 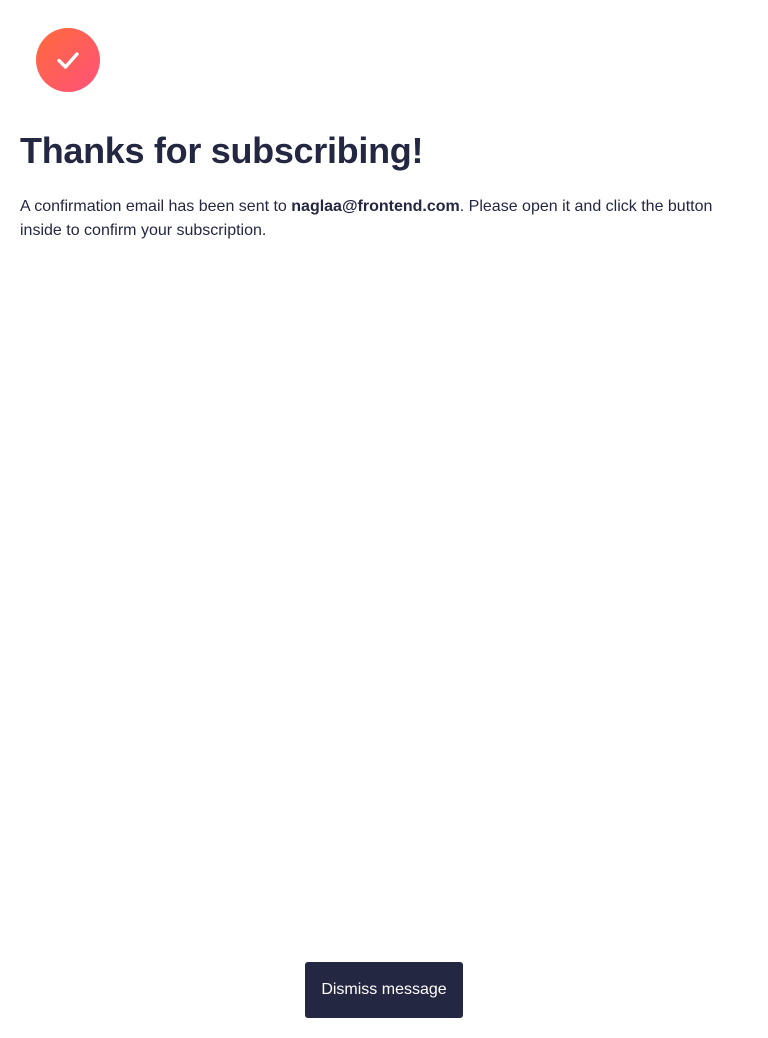 What do you see at coordinates (375, 206) in the screenshot?
I see `email-address: naglaa@frontend.com` at bounding box center [375, 206].